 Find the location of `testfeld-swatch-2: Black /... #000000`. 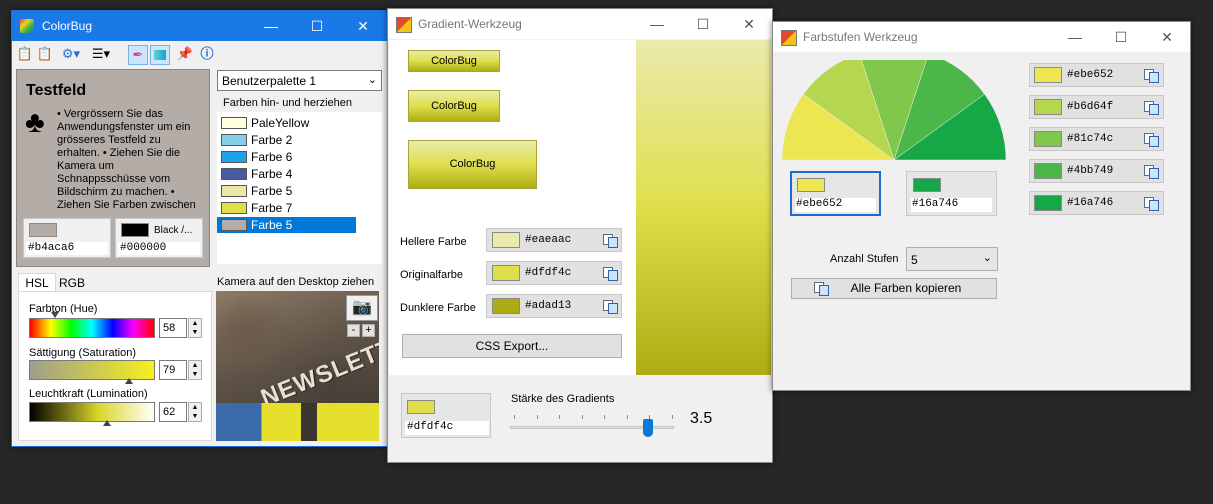

testfeld-swatch-2: Black /... #000000 is located at coordinates (159, 238).